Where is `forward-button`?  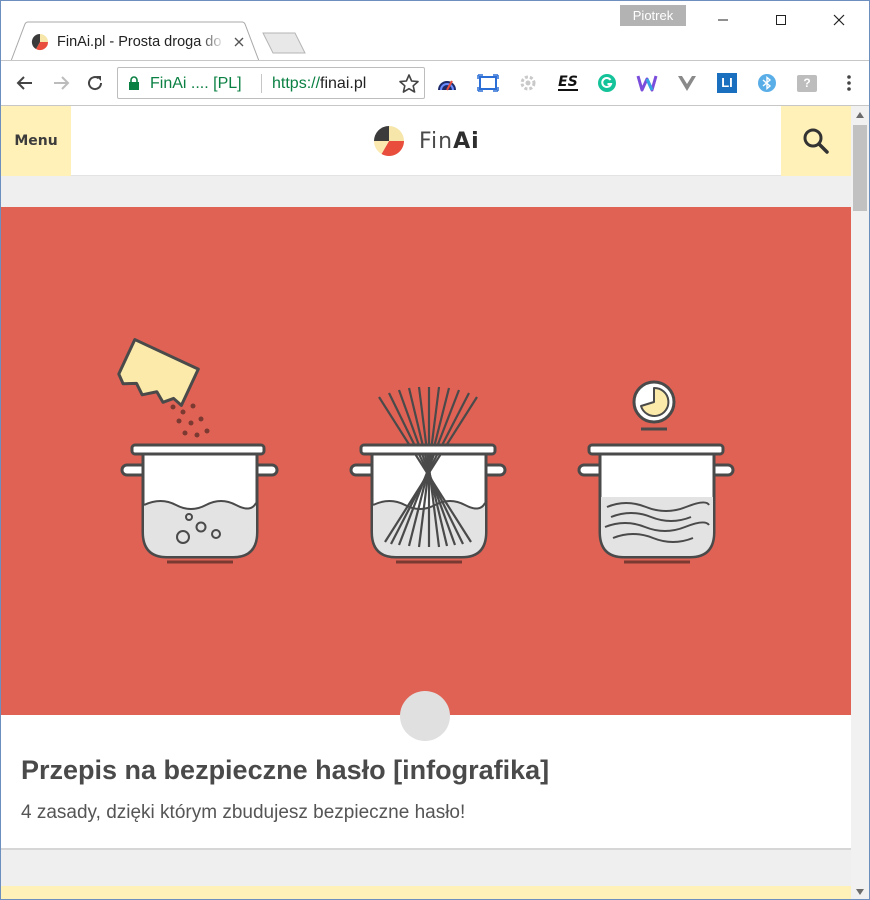
forward-button is located at coordinates (61, 83).